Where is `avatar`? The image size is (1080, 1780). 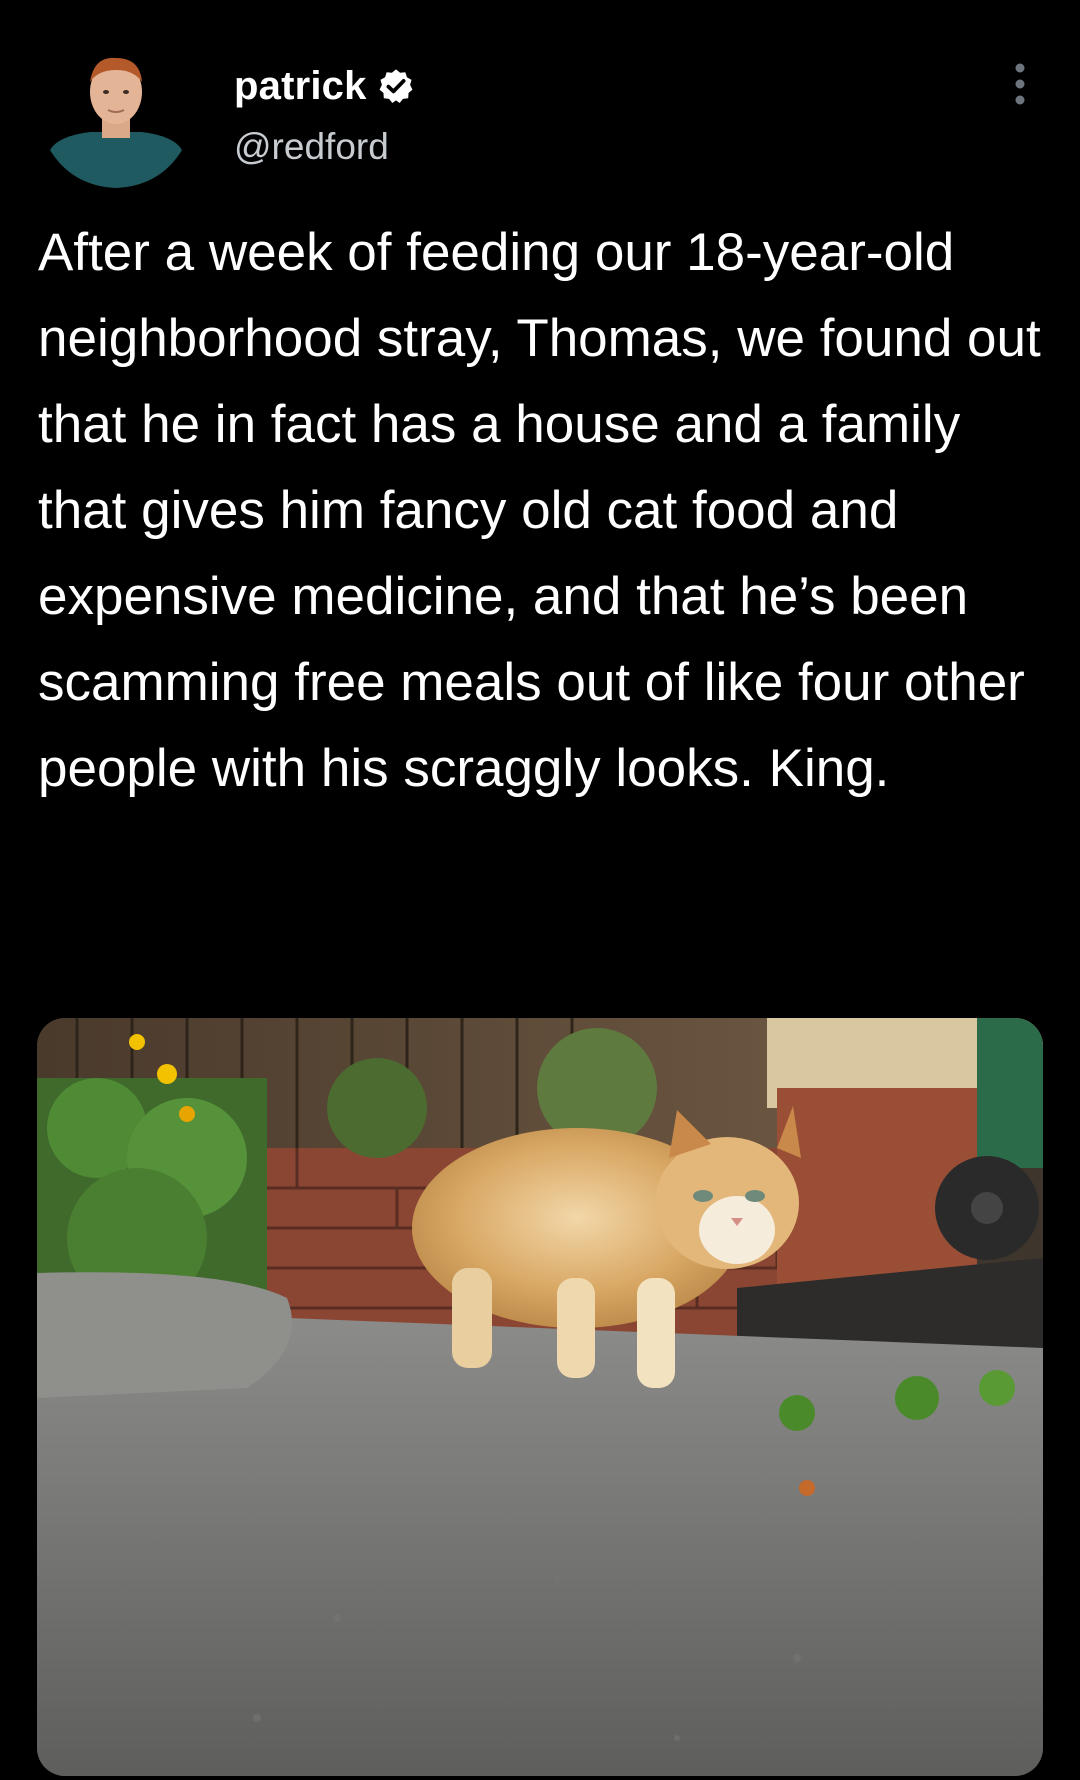
avatar is located at coordinates (116, 126).